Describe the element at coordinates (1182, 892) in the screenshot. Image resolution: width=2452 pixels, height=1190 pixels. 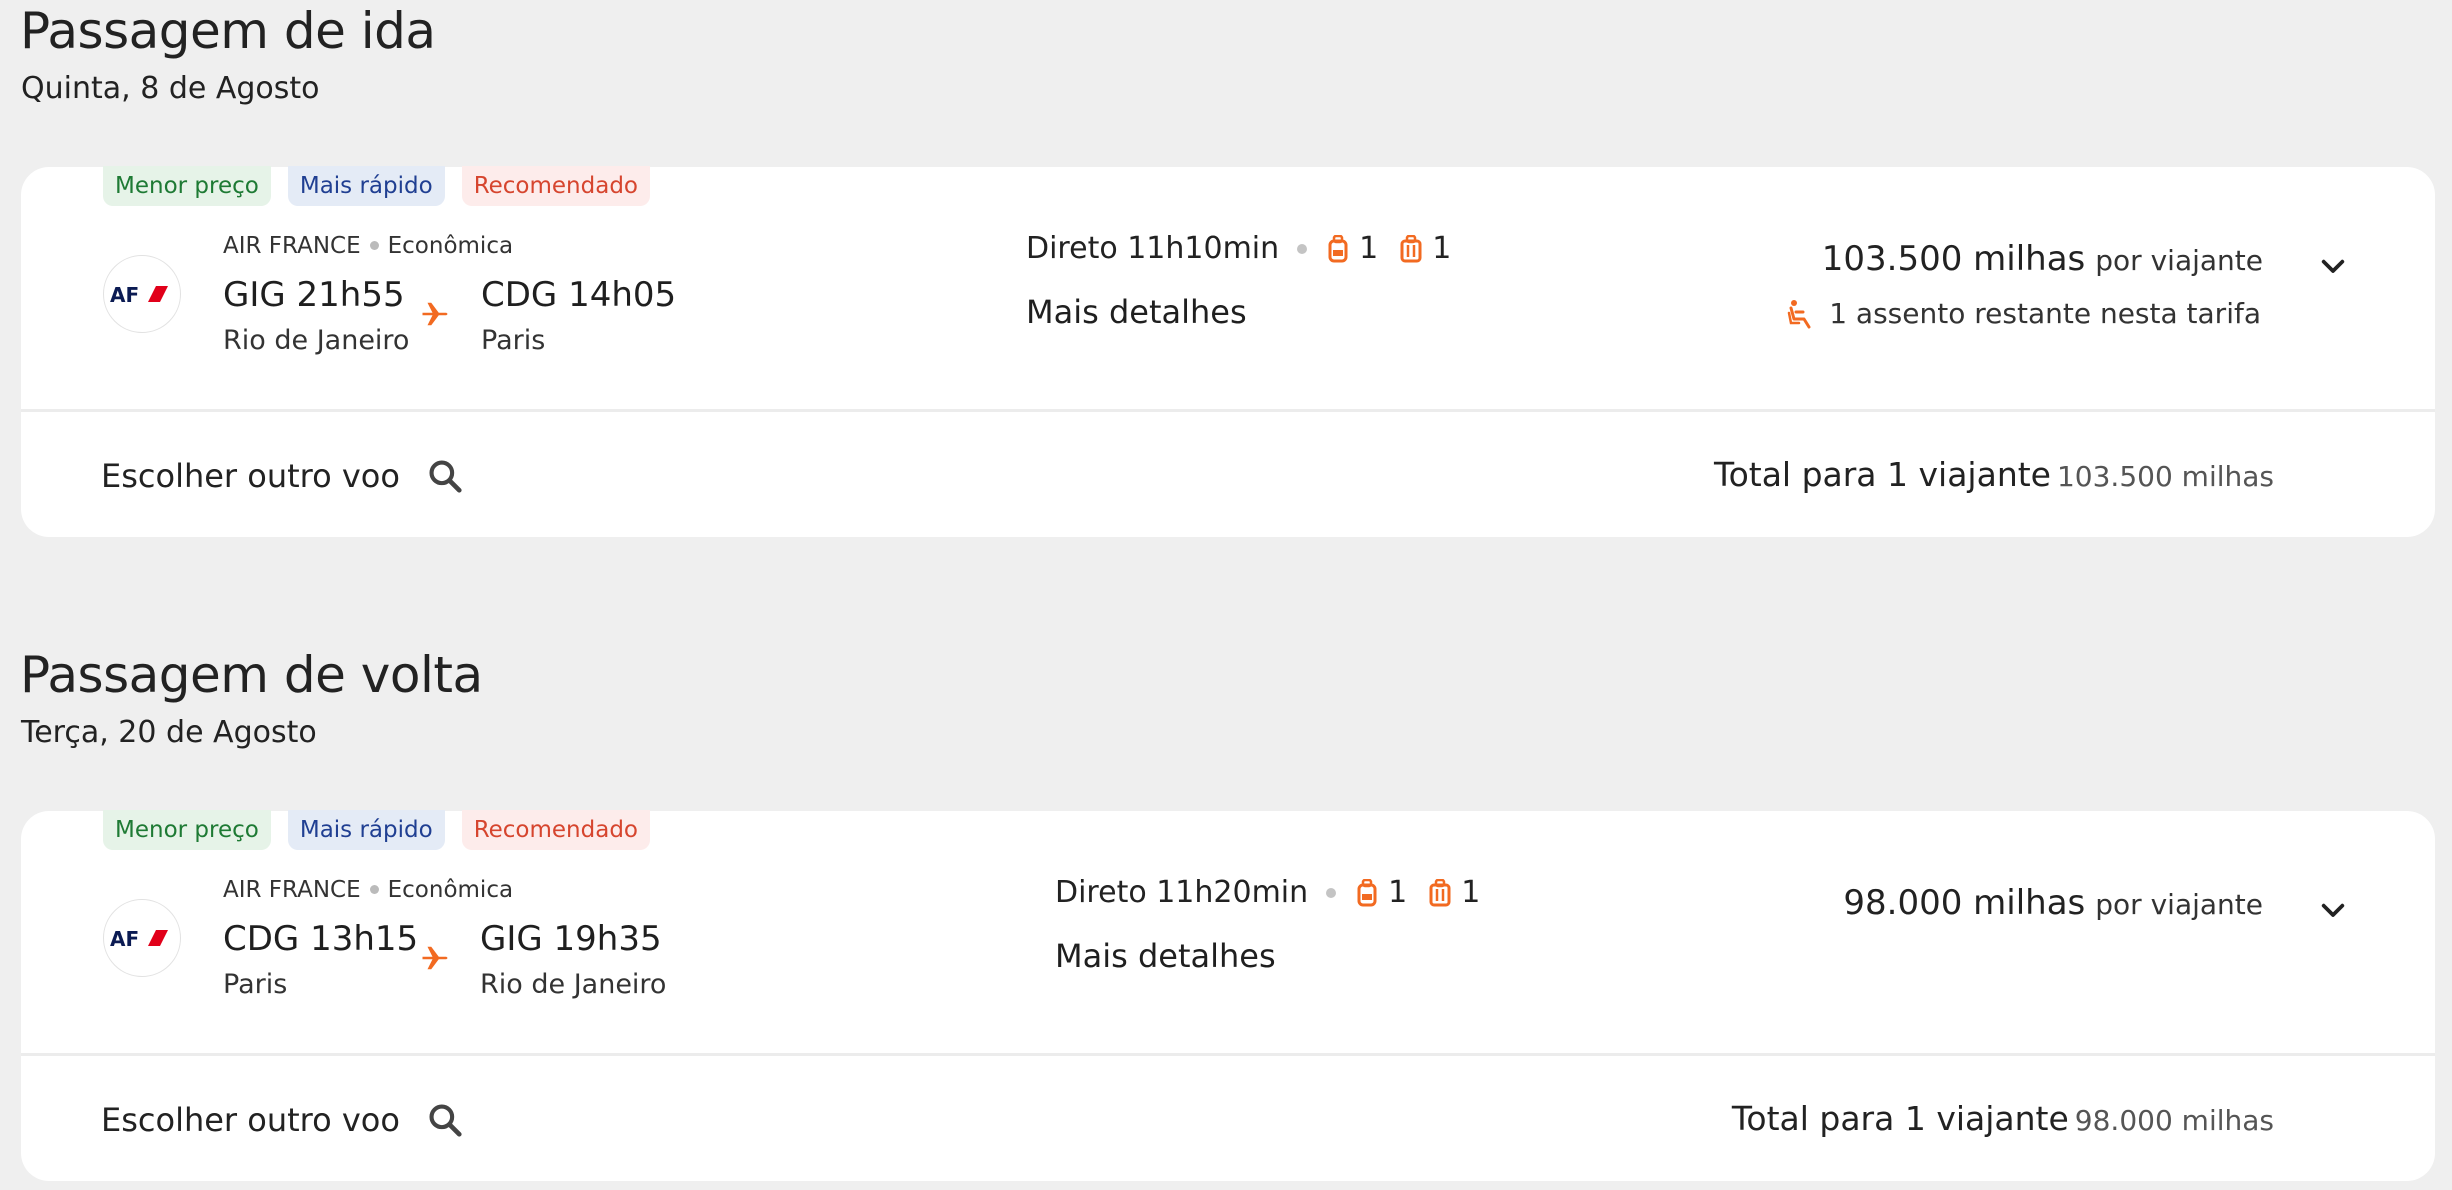
I see `flight-duration: Direto 11h20min` at that location.